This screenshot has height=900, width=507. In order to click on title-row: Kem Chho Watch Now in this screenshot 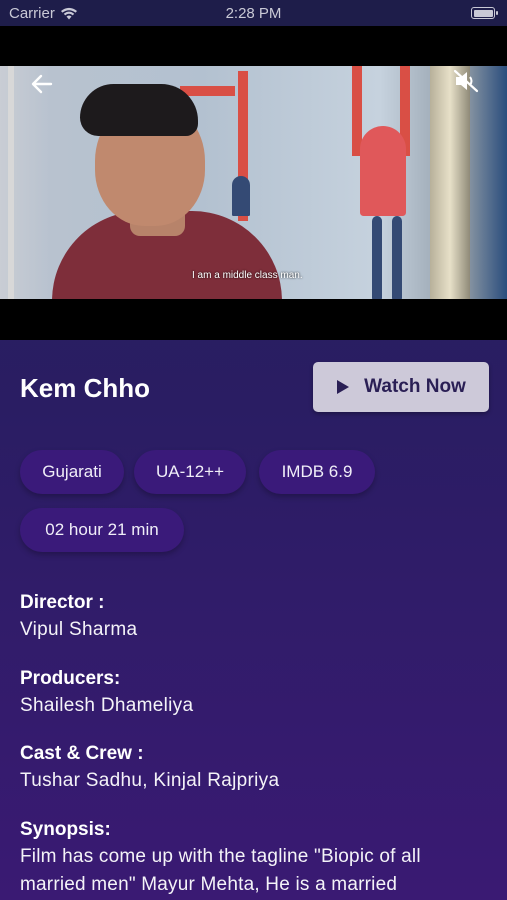, I will do `click(254, 387)`.